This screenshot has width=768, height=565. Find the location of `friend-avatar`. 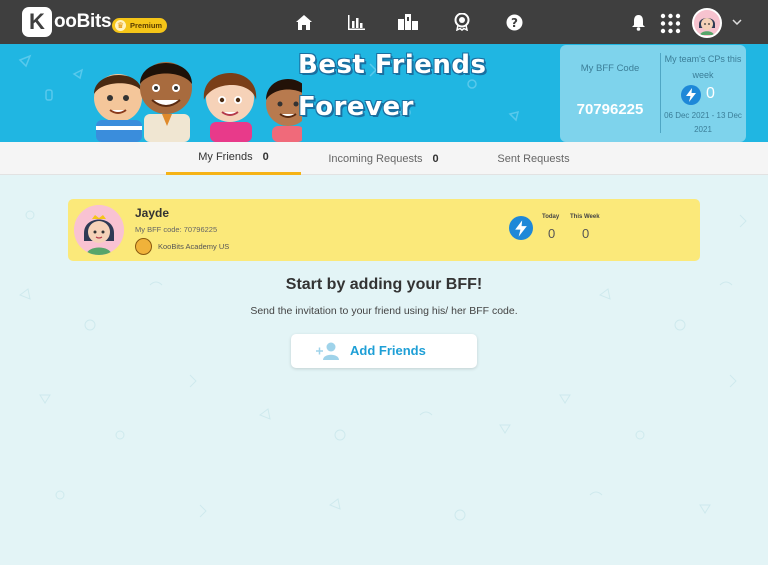

friend-avatar is located at coordinates (99, 230).